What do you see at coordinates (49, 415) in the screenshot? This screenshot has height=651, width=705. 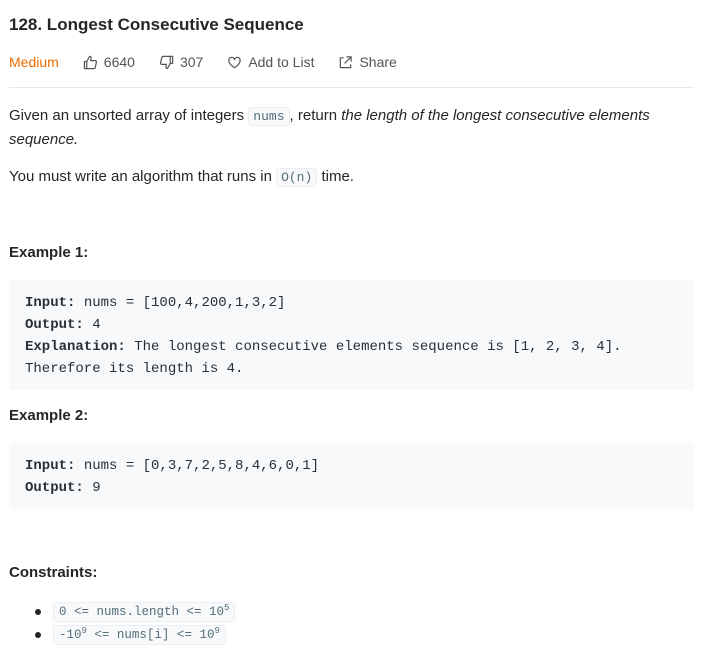 I see `example-2-title: Example 2:` at bounding box center [49, 415].